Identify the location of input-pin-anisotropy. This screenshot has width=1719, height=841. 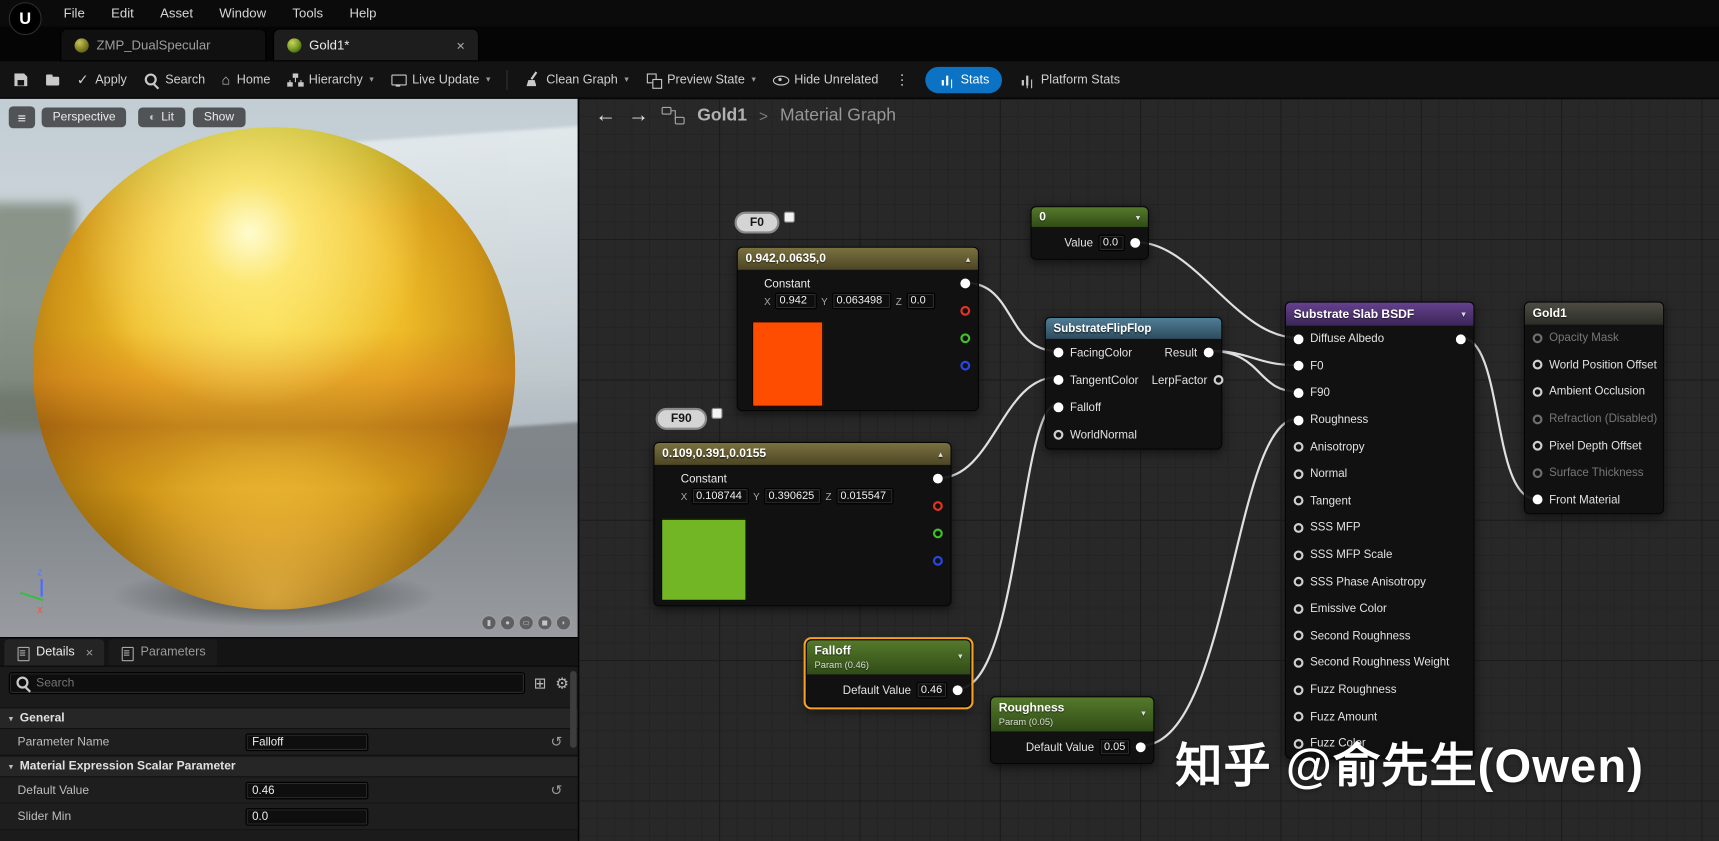
(1298, 447).